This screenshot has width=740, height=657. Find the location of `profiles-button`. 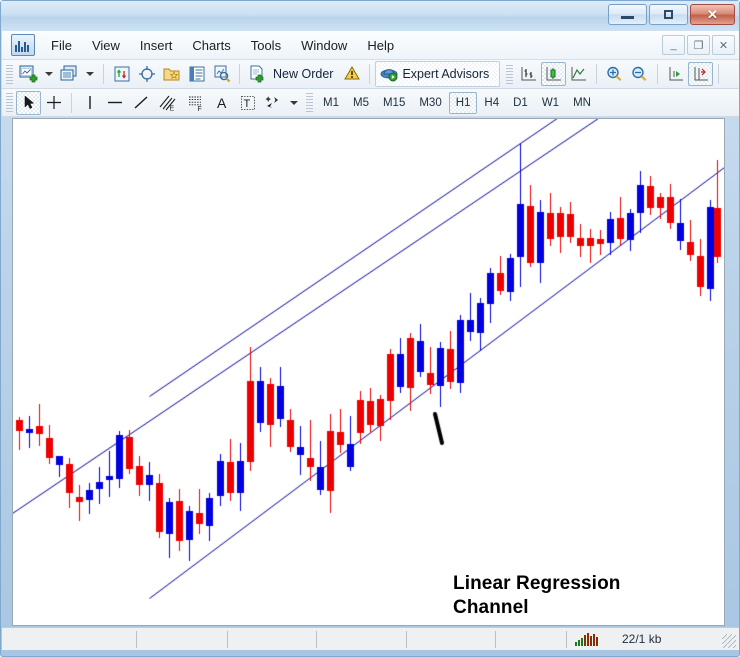

profiles-button is located at coordinates (69, 74).